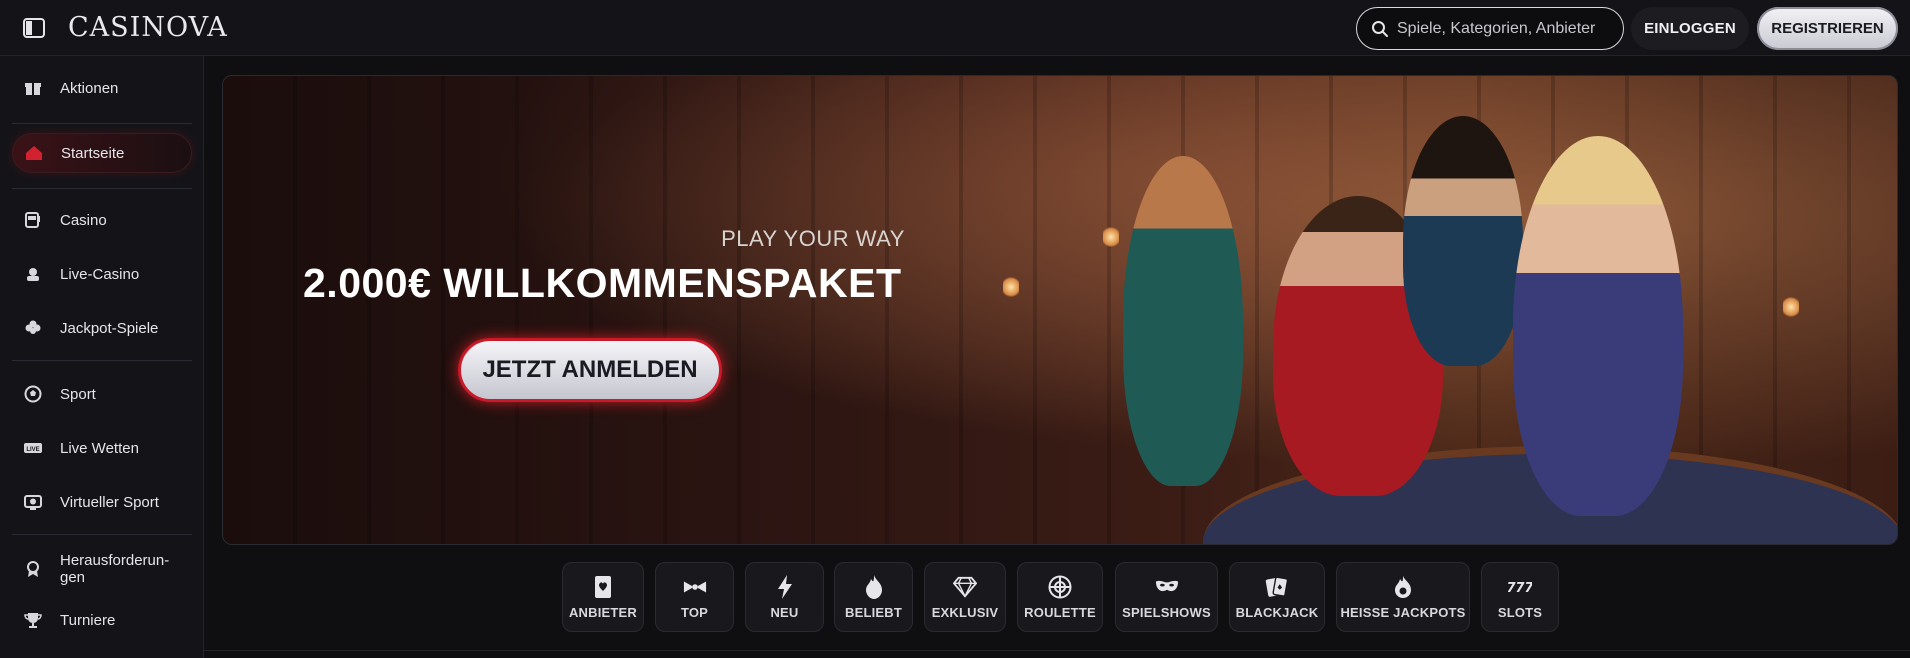  What do you see at coordinates (873, 612) in the screenshot?
I see `category-label: BELIEBT` at bounding box center [873, 612].